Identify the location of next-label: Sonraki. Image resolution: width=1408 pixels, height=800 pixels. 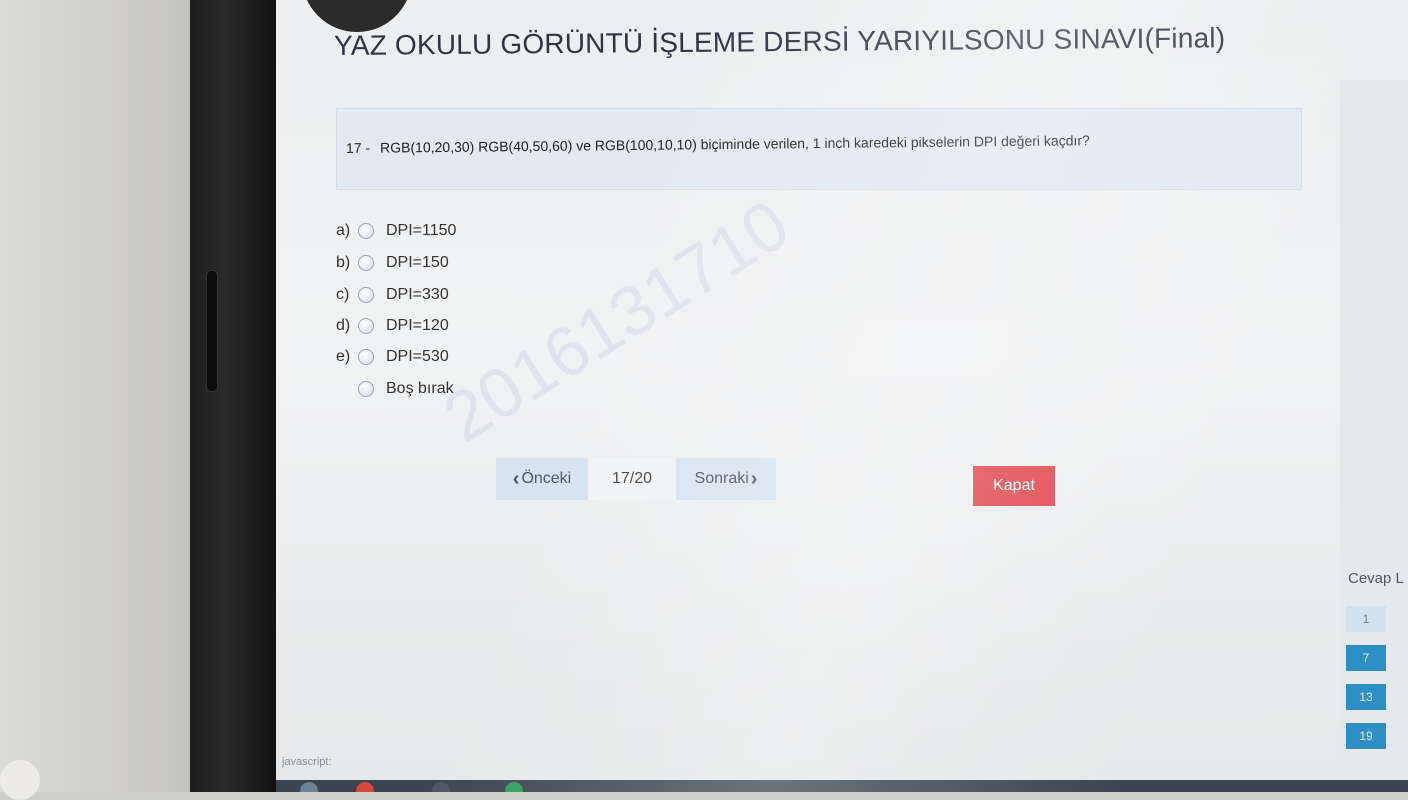
(721, 478).